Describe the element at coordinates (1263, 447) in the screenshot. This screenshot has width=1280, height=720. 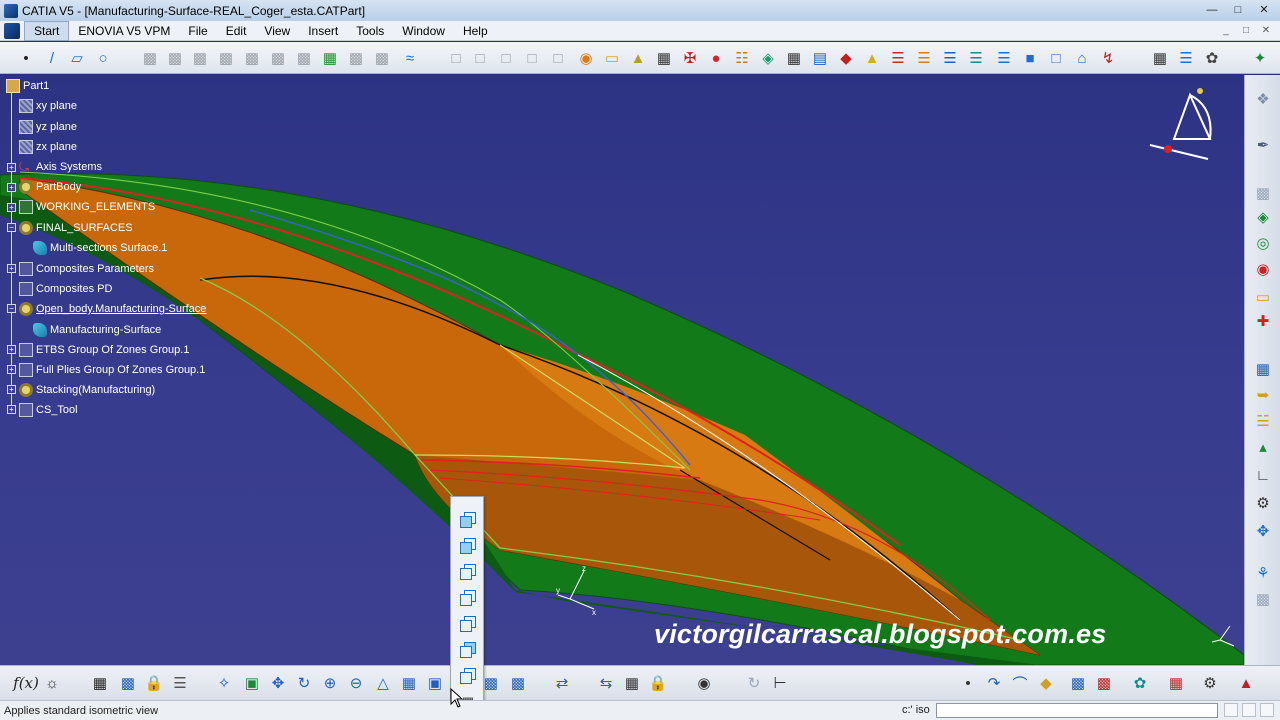
I see `transition-zone-icon: ▴` at that location.